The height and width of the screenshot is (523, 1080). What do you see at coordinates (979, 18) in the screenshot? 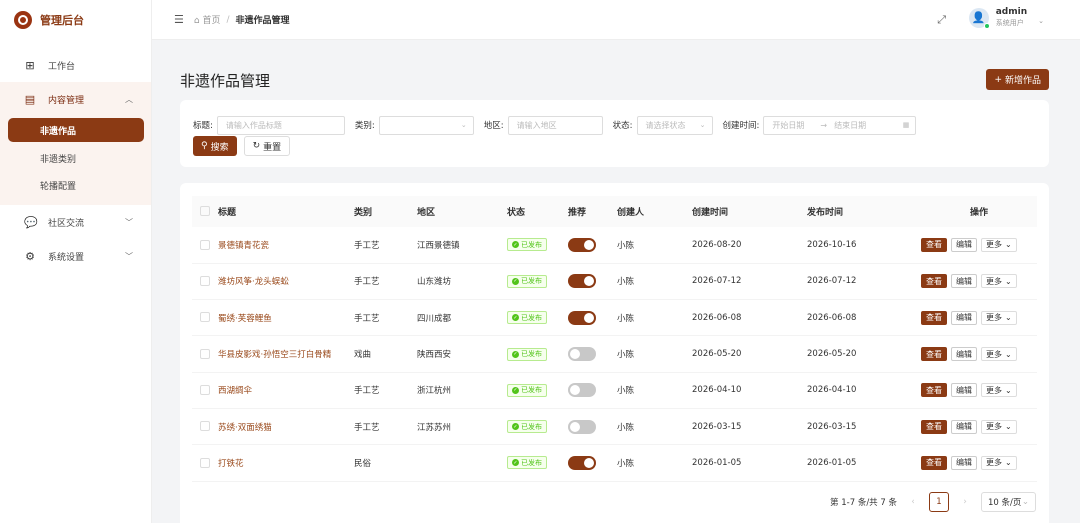
I see `avatar: 👤` at bounding box center [979, 18].